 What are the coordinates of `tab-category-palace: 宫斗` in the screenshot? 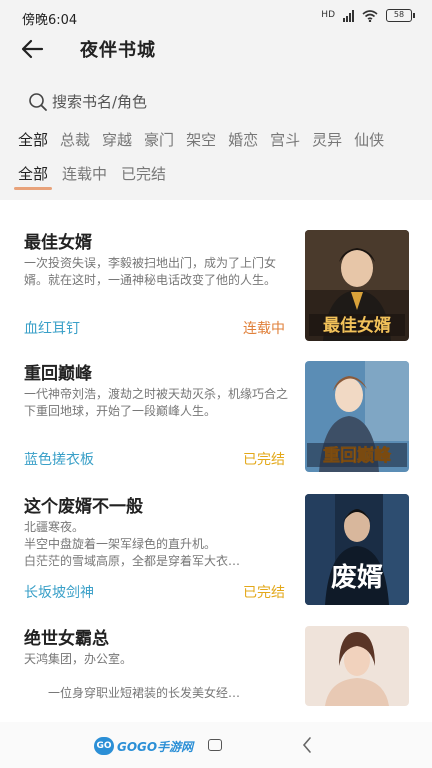 It's located at (285, 141).